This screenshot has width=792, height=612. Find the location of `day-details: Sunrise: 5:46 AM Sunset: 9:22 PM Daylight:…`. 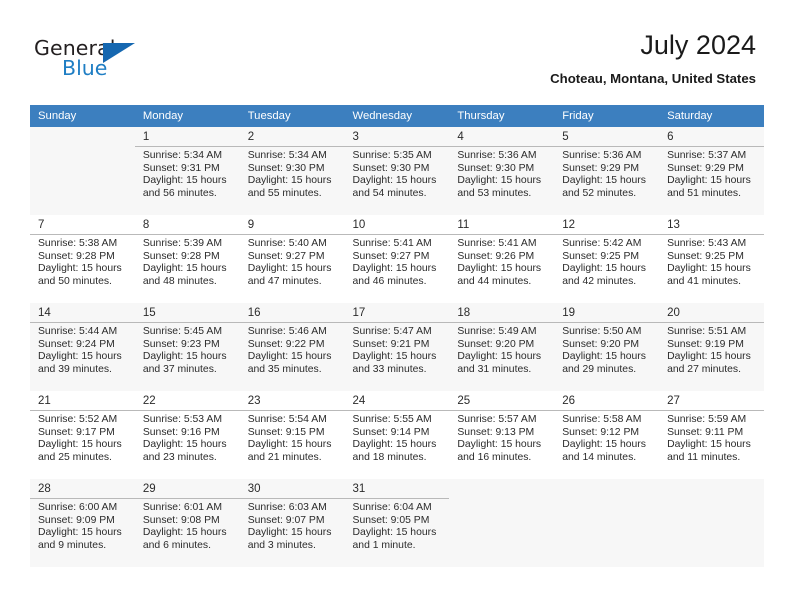

day-details: Sunrise: 5:46 AM Sunset: 9:22 PM Daylight:… is located at coordinates (292, 349).